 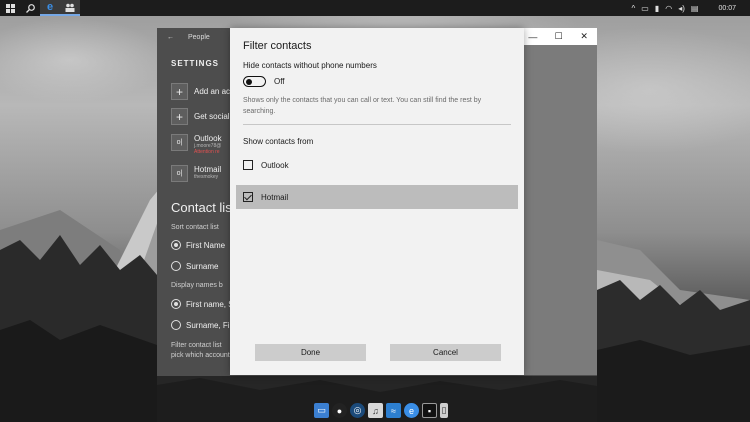 I want to click on back-arrow-icon: ←, so click(x=170, y=37).